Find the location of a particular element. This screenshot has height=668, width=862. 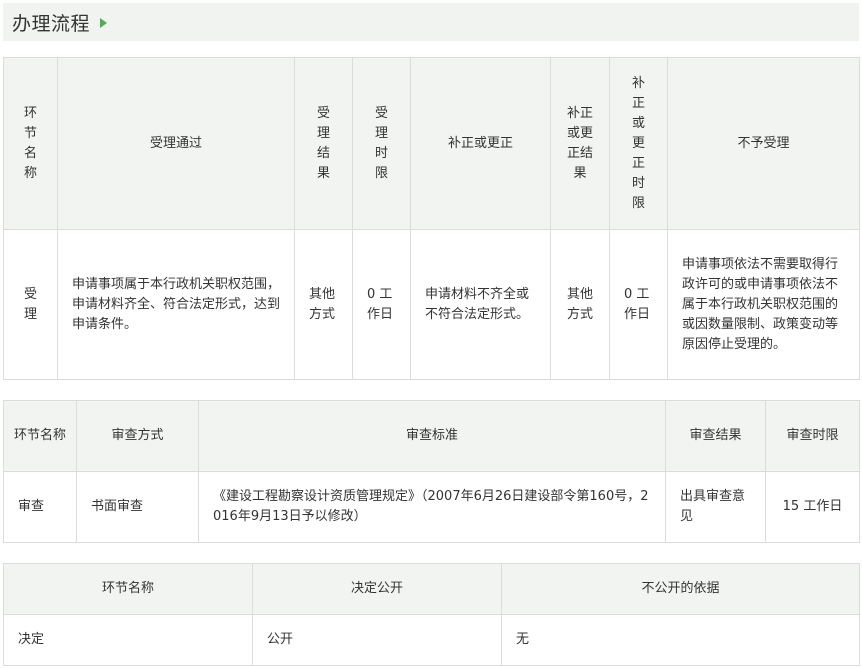

header-review-method: 审查方式 is located at coordinates (137, 436).